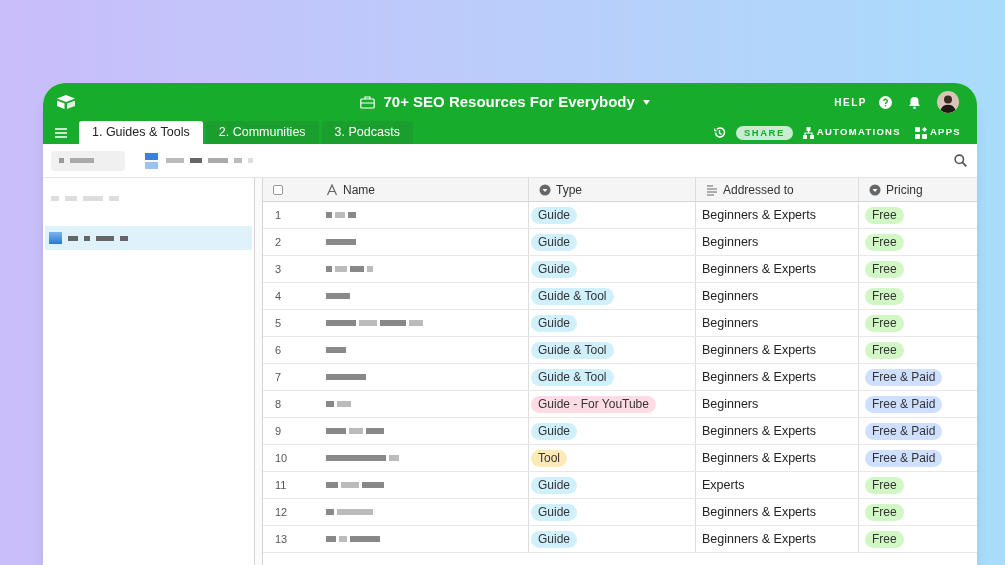 The image size is (1005, 565). Describe the element at coordinates (960, 160) in the screenshot. I see `search-icon` at that location.